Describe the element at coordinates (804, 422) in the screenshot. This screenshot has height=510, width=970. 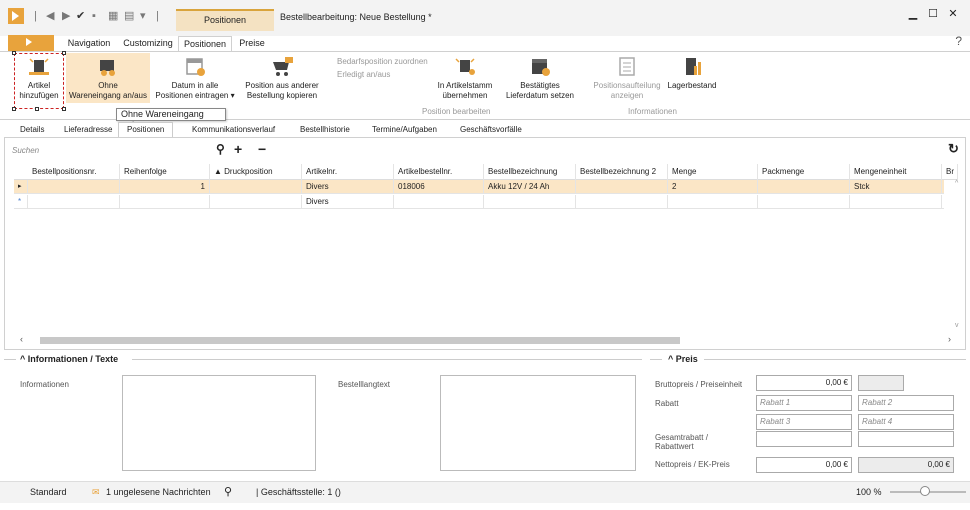
I see `rabatt3-input: Rabatt 3` at that location.